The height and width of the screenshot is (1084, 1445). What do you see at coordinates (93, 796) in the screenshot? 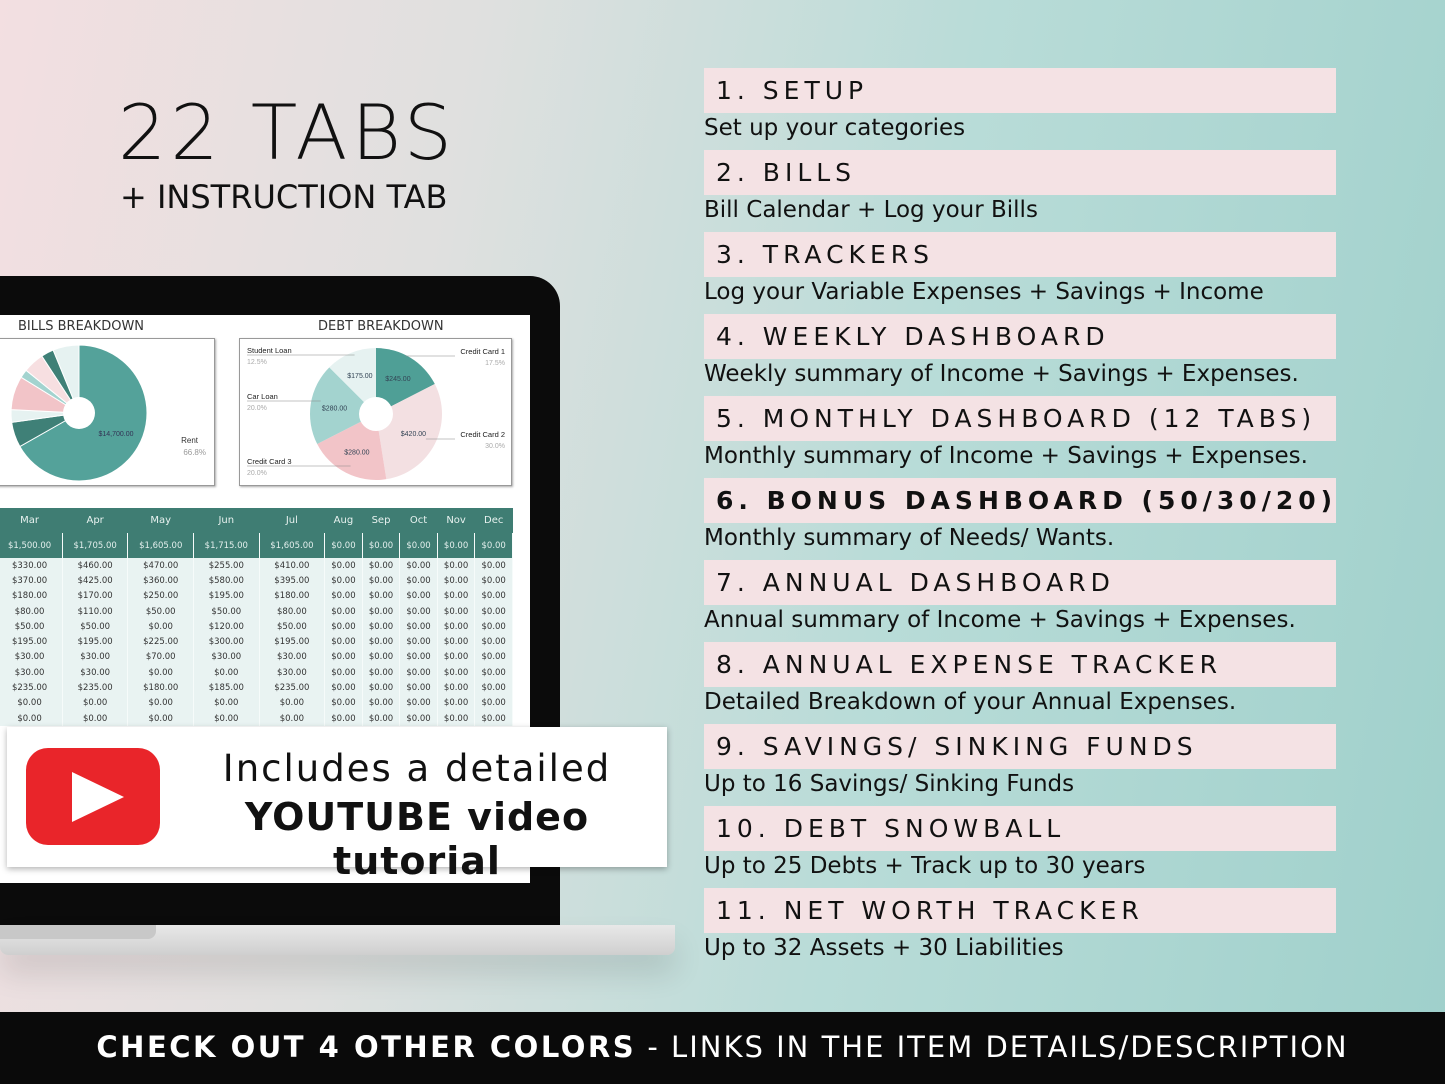
I see `youtube-logo` at bounding box center [93, 796].